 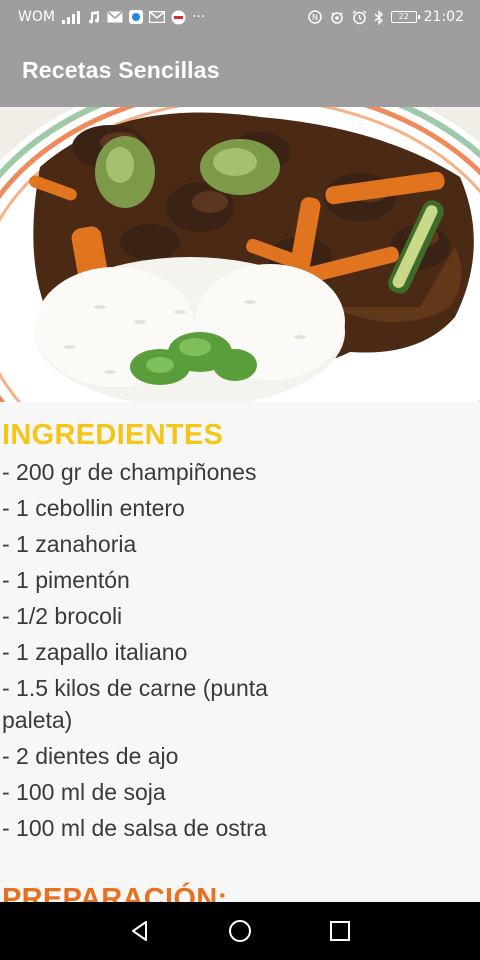 I want to click on recents-button, so click(x=340, y=931).